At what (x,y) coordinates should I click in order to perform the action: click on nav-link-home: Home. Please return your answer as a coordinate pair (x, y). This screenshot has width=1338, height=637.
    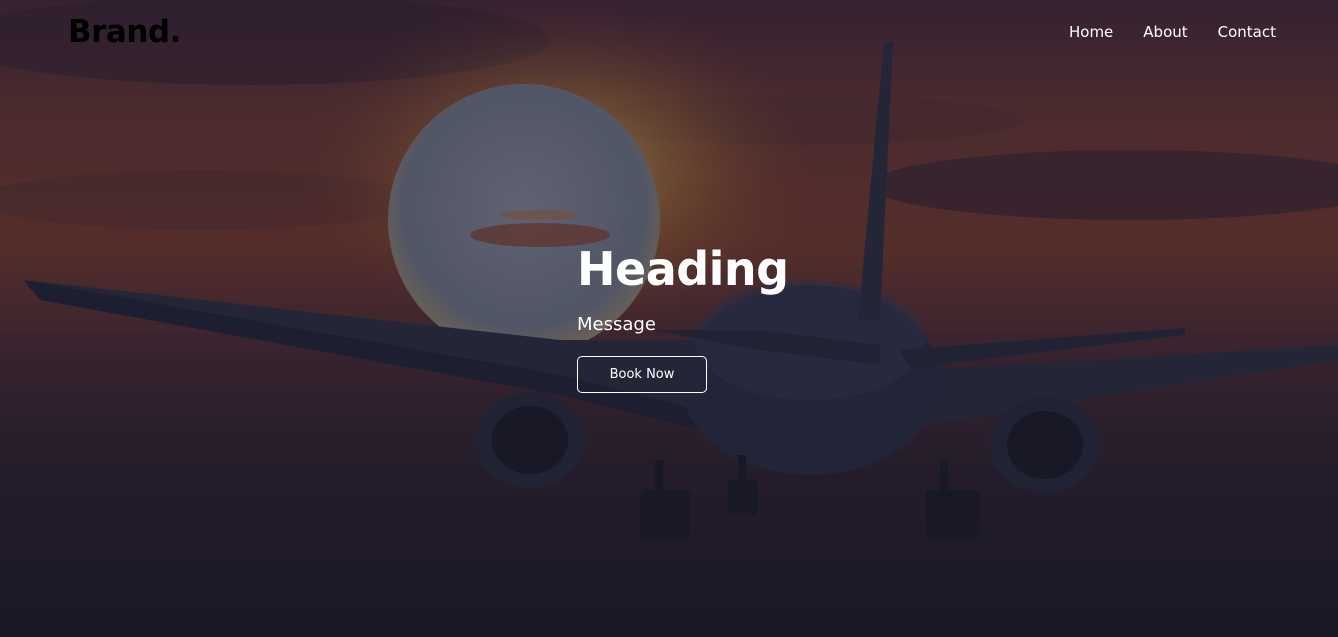
    Looking at the image, I should click on (1091, 32).